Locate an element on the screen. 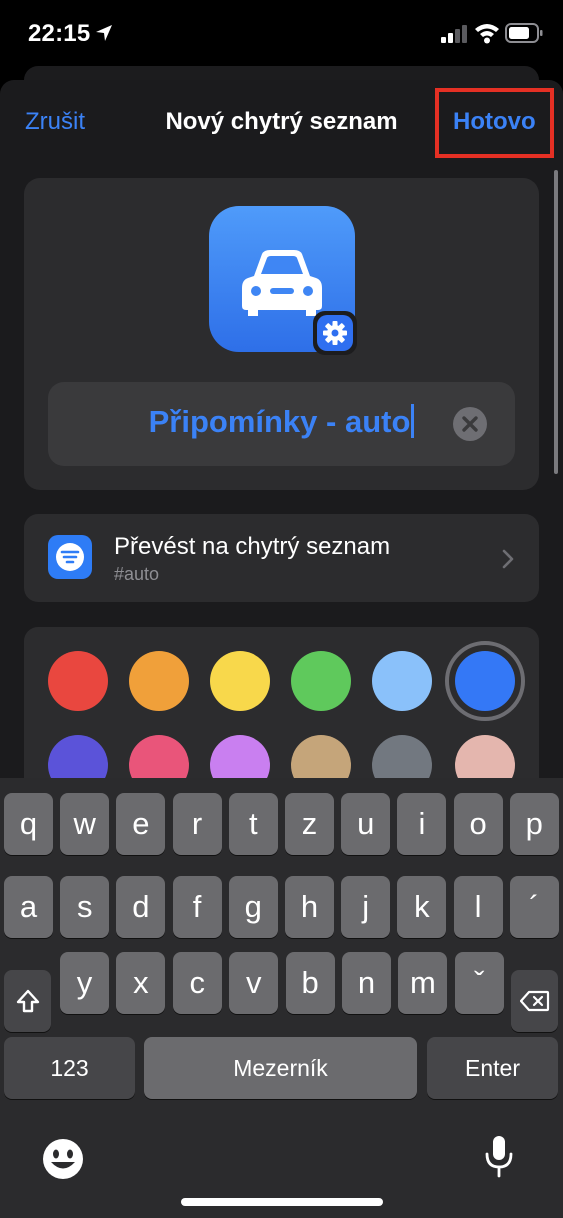  key-z: z is located at coordinates (309, 824).